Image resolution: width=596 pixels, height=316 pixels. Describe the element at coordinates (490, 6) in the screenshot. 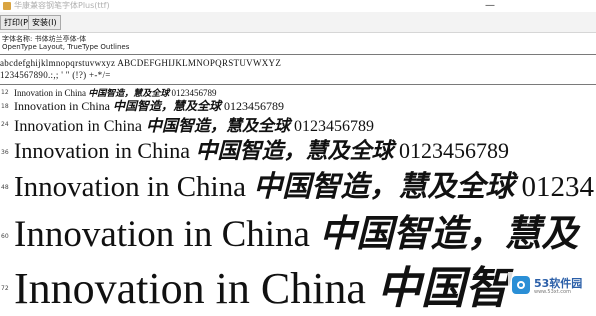

I see `minimize-button: —` at that location.